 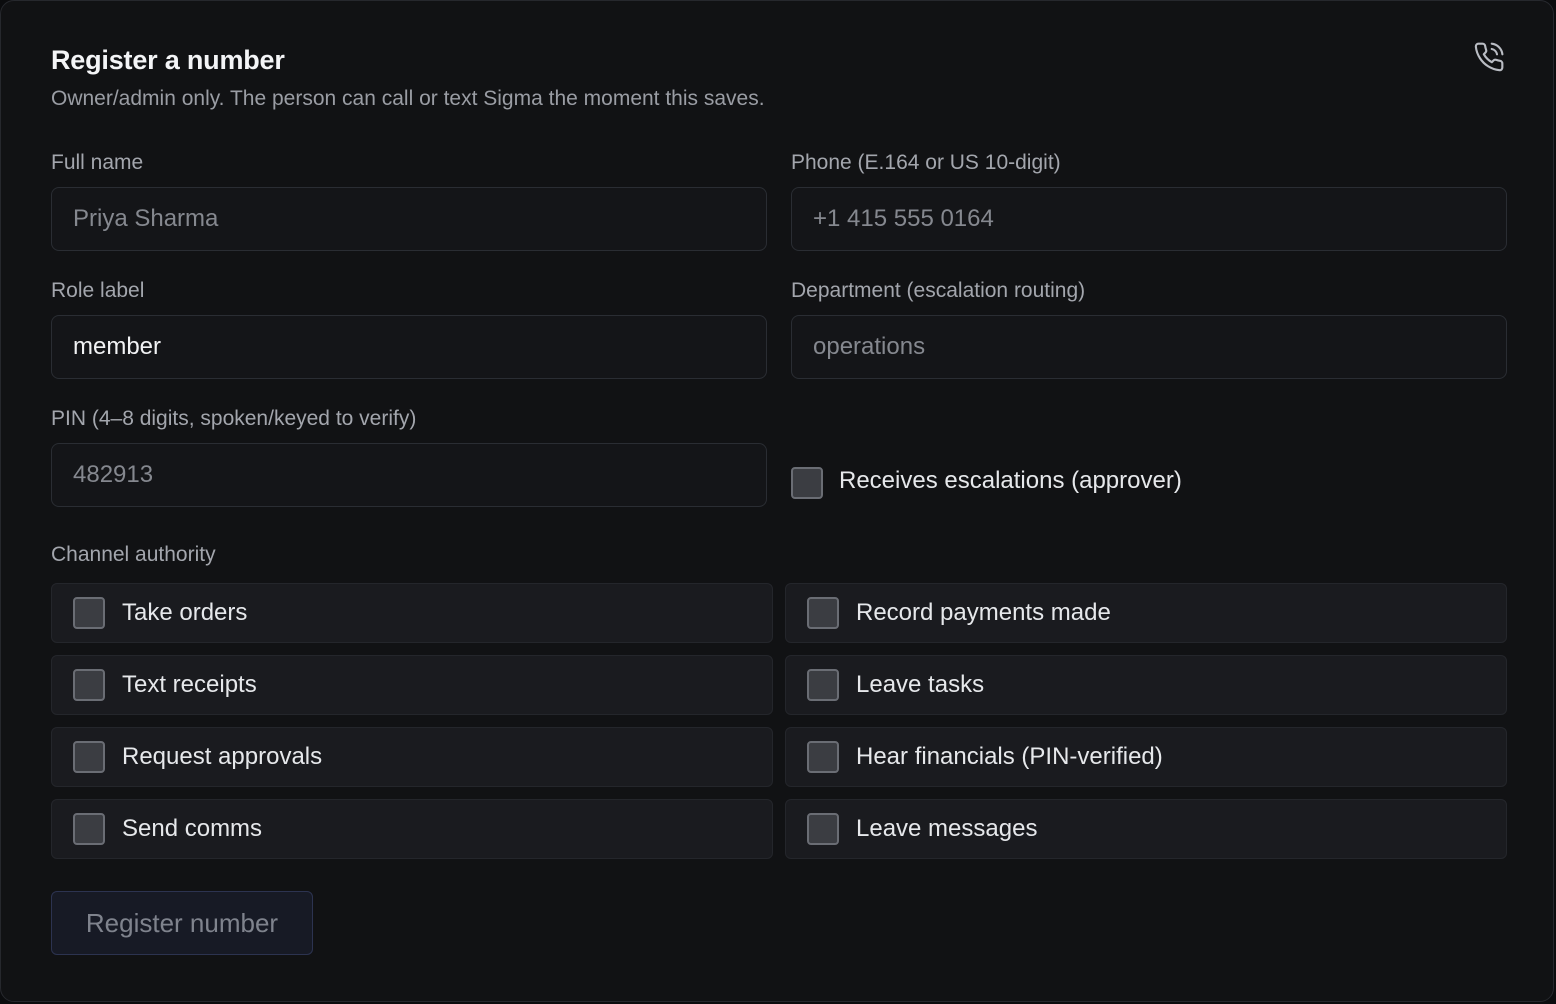 What do you see at coordinates (947, 828) in the screenshot?
I see `authority-label: Leave messages` at bounding box center [947, 828].